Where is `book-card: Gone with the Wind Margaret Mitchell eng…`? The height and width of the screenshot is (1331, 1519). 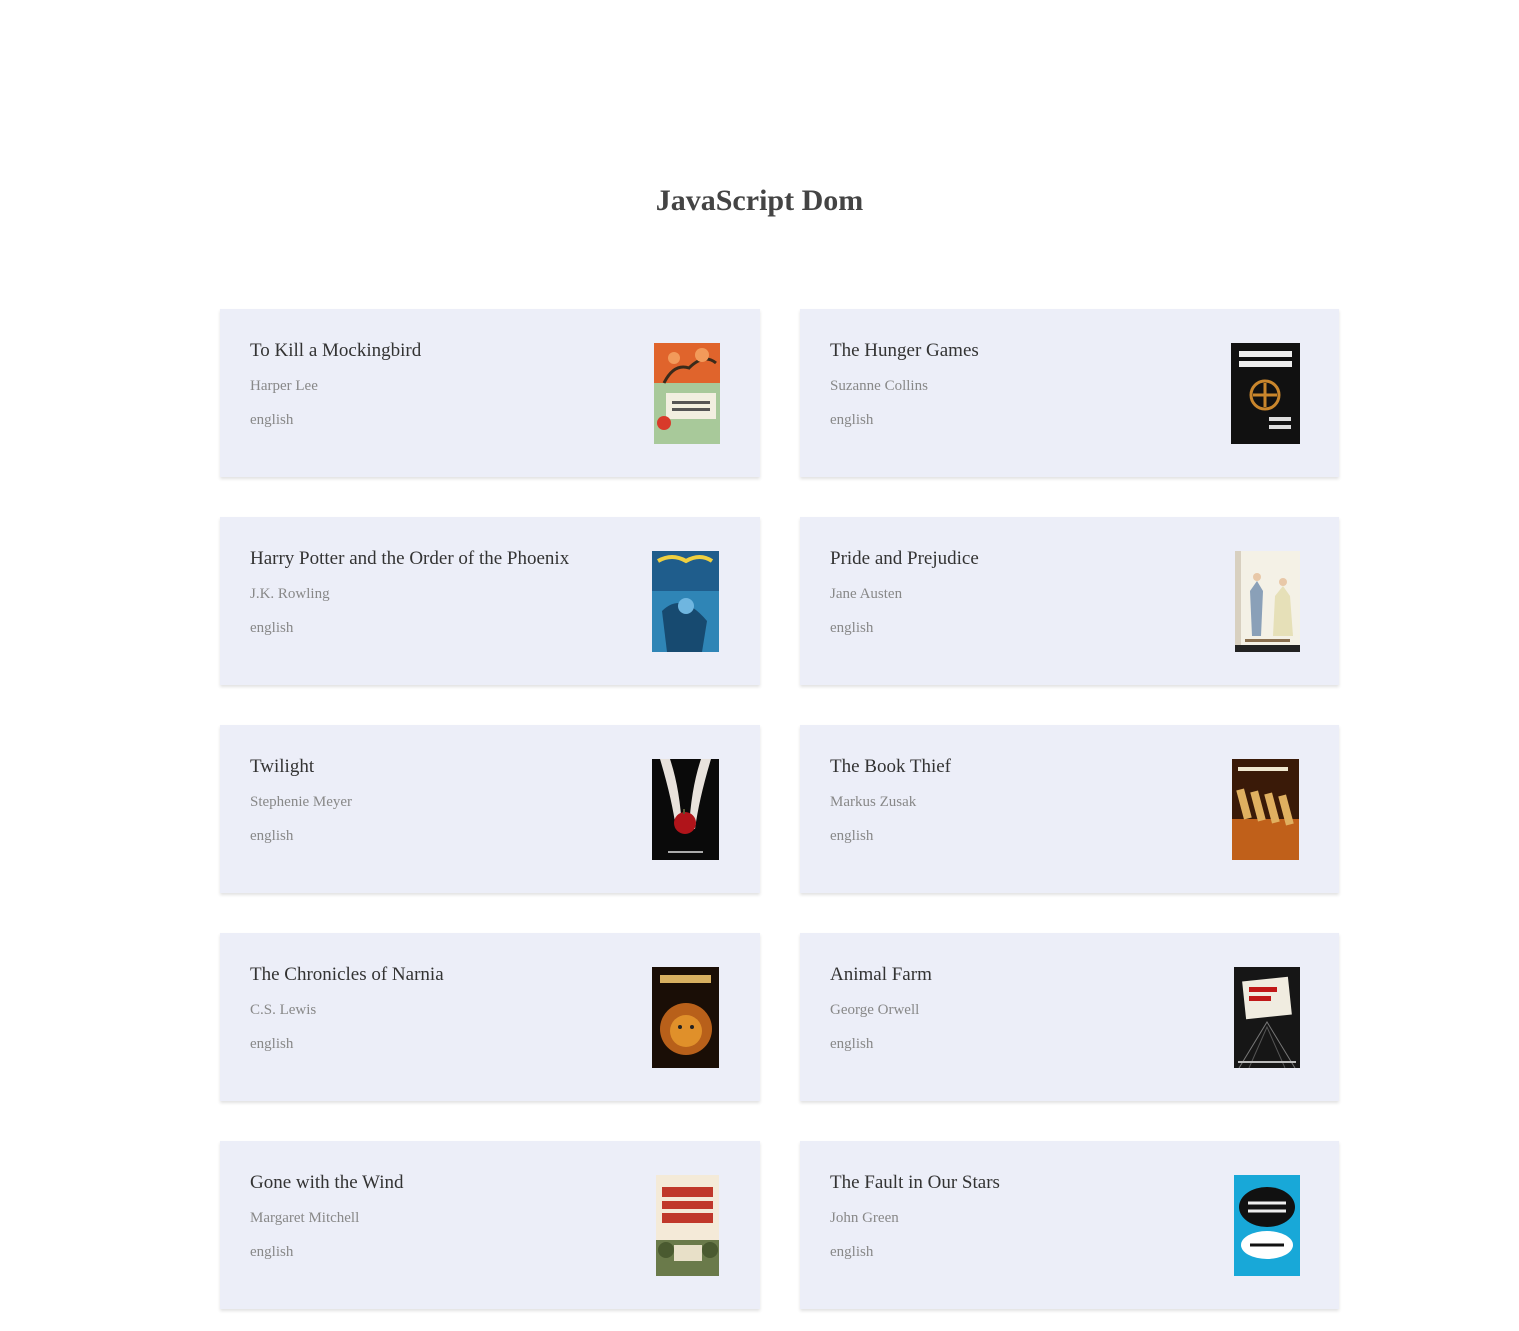 book-card: Gone with the Wind Margaret Mitchell eng… is located at coordinates (490, 1225).